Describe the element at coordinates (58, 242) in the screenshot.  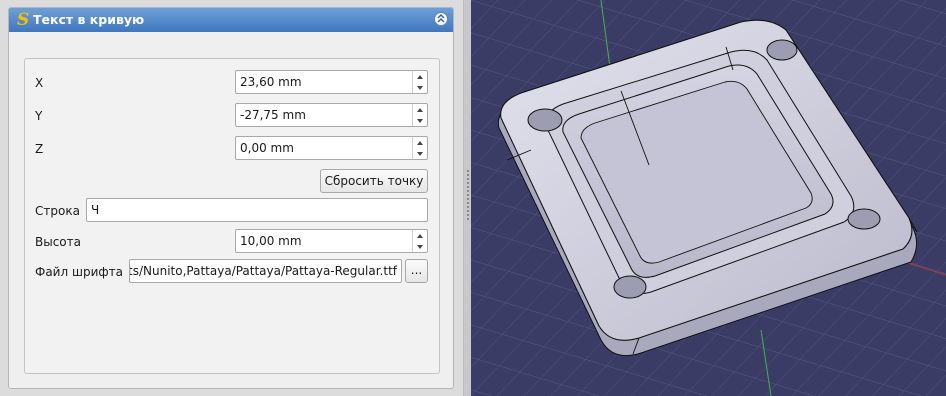
I see `height-label: Высота` at that location.